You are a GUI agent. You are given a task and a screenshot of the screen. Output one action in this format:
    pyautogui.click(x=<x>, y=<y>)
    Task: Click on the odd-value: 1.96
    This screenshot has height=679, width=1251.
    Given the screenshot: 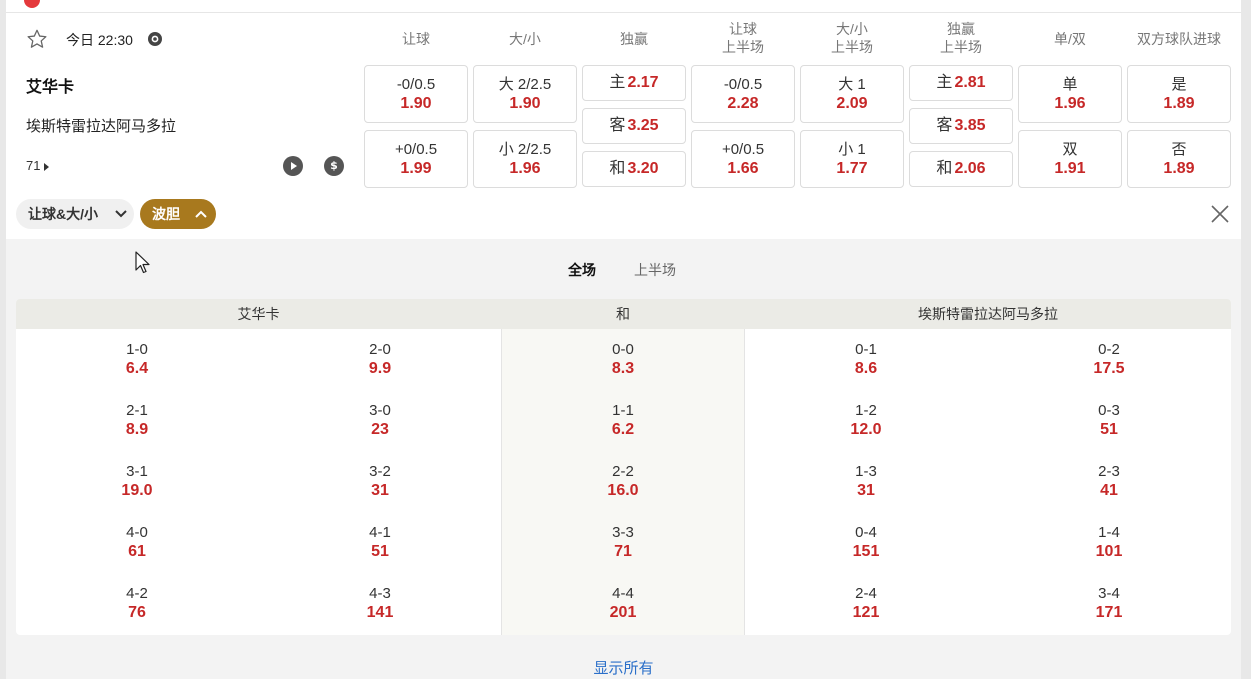 What is the action you would take?
    pyautogui.click(x=525, y=168)
    